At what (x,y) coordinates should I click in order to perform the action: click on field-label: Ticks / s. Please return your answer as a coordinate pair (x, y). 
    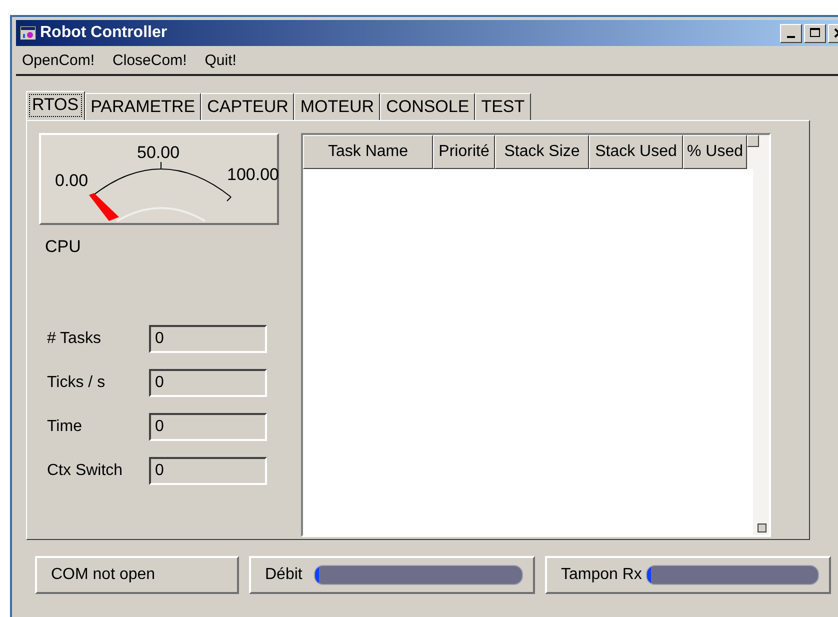
    Looking at the image, I should click on (76, 383).